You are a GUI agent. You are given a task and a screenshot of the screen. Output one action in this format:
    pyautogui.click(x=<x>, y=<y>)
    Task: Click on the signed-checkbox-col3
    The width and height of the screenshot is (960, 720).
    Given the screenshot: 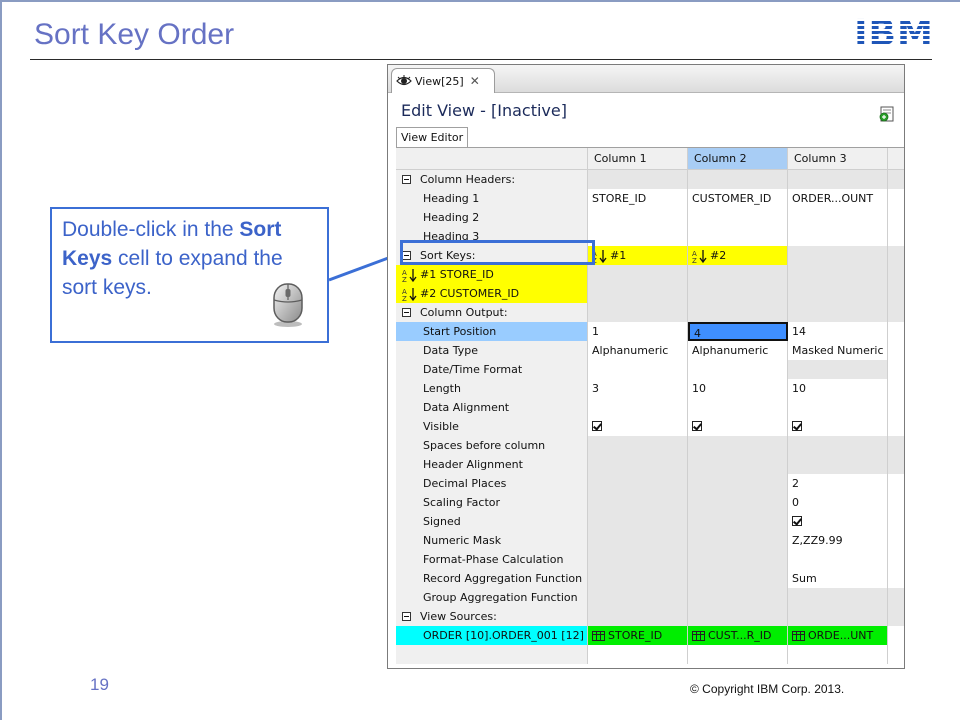 What is the action you would take?
    pyautogui.click(x=797, y=521)
    